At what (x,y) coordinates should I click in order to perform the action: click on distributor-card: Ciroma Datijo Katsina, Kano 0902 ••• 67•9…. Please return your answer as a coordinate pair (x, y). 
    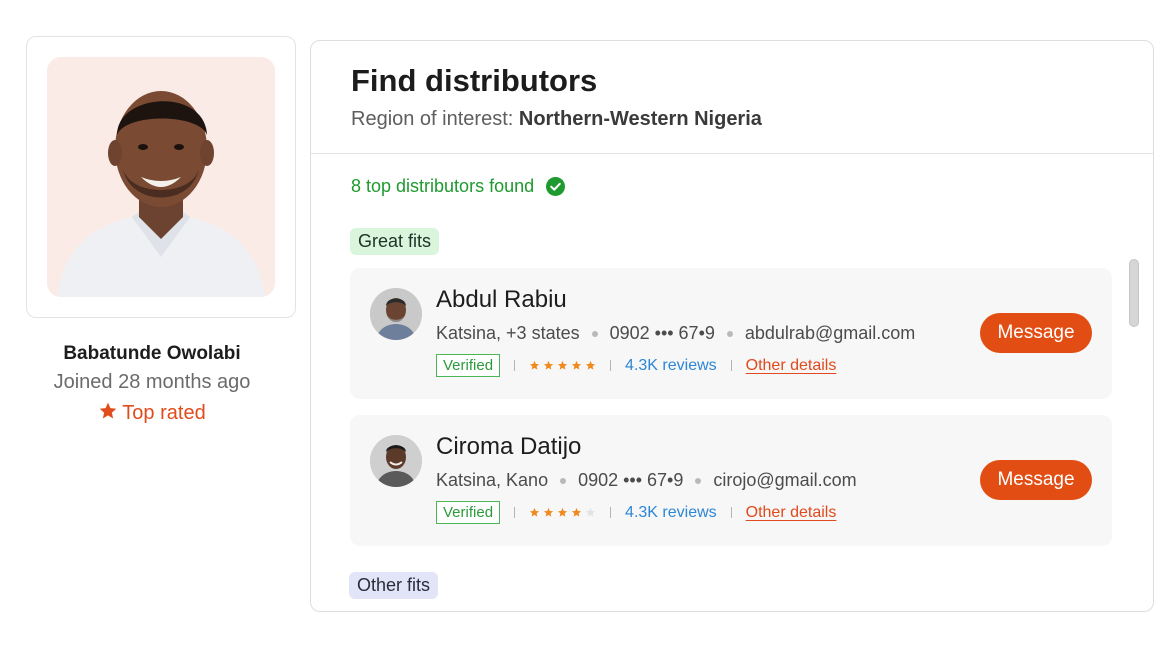
    Looking at the image, I should click on (731, 480).